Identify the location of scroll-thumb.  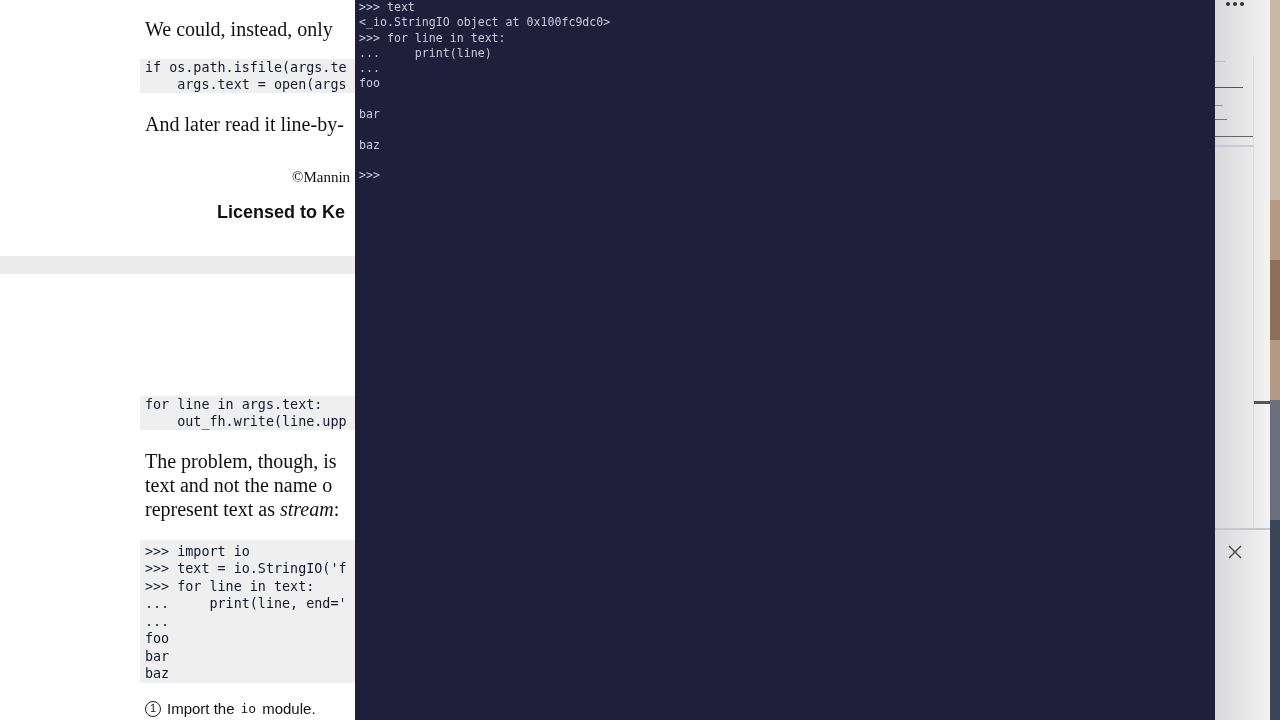
(1262, 402).